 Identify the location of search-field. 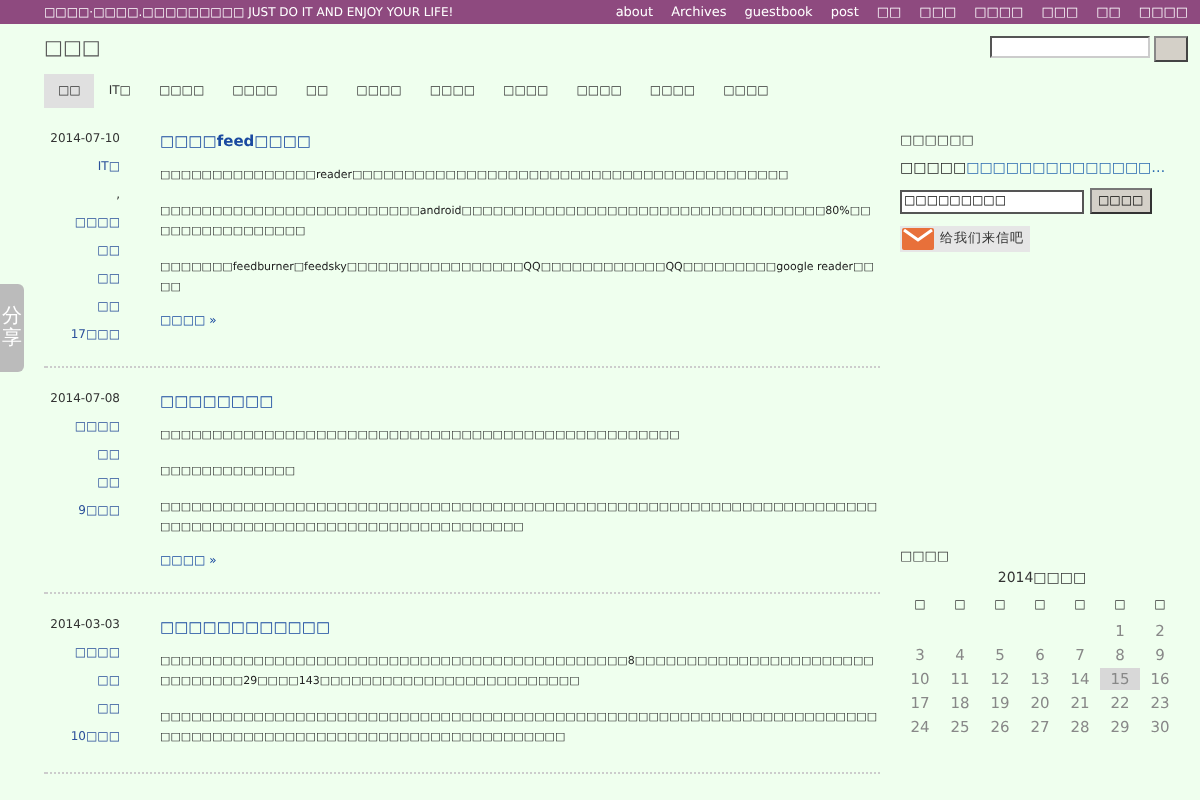
(1070, 47).